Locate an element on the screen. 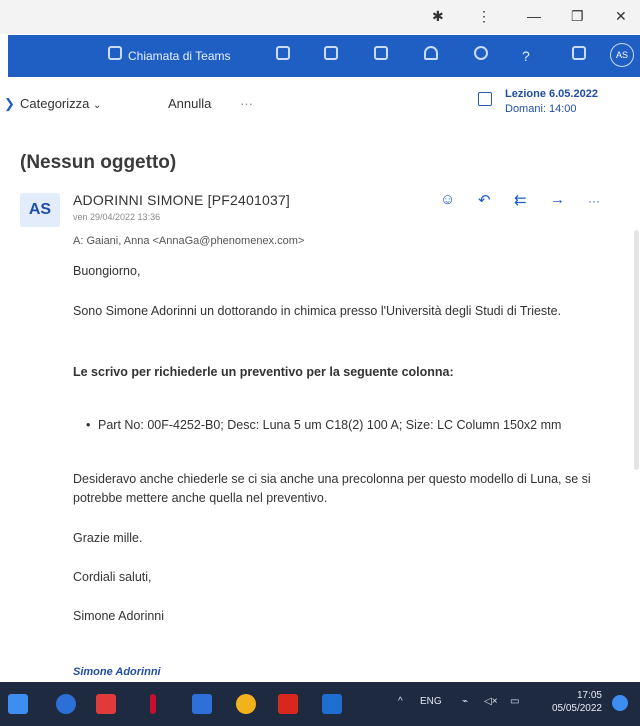  teams-bar: Chiamata di Teams ? AS is located at coordinates (324, 56).